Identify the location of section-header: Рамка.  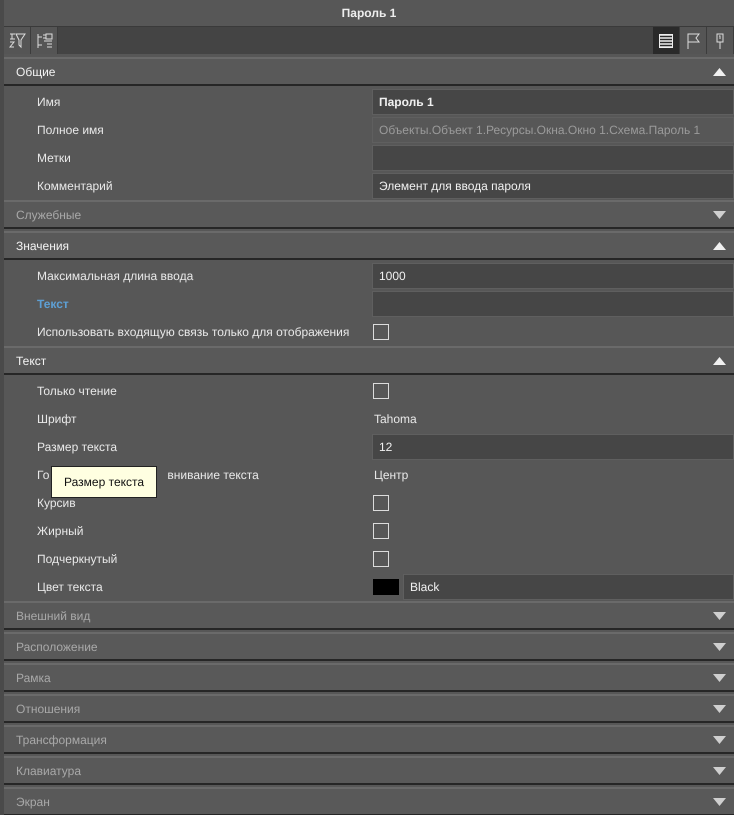
(369, 677).